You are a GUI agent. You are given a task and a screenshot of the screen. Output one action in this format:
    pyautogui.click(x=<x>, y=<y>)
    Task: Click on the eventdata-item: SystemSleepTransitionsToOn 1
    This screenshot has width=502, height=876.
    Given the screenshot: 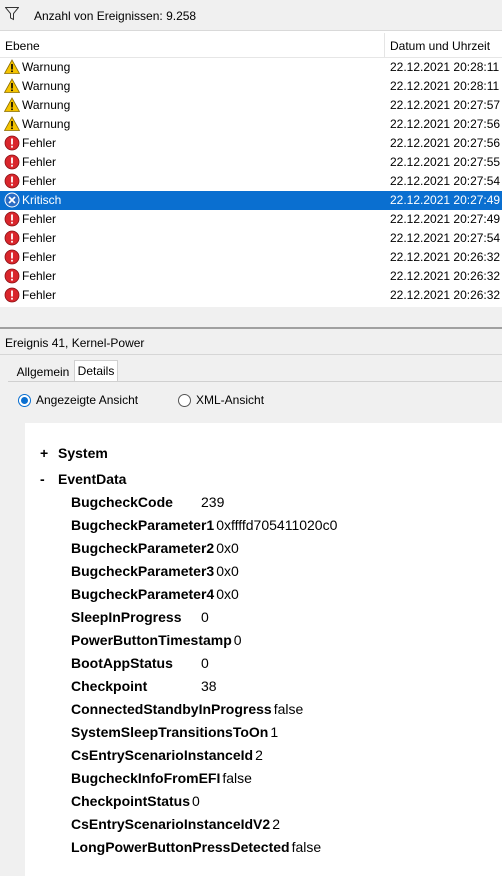 What is the action you would take?
    pyautogui.click(x=174, y=732)
    